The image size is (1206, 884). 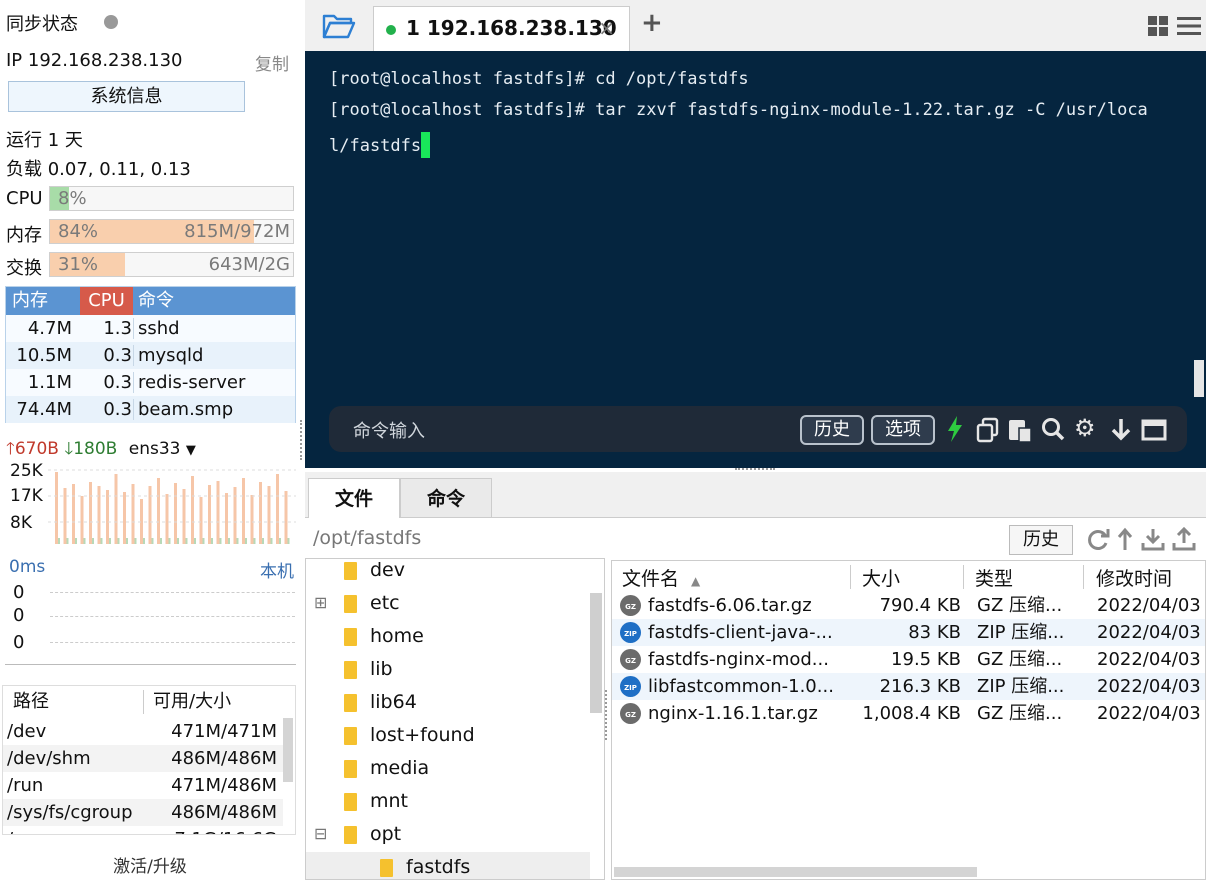 What do you see at coordinates (448, 768) in the screenshot?
I see `tree-item-media: media` at bounding box center [448, 768].